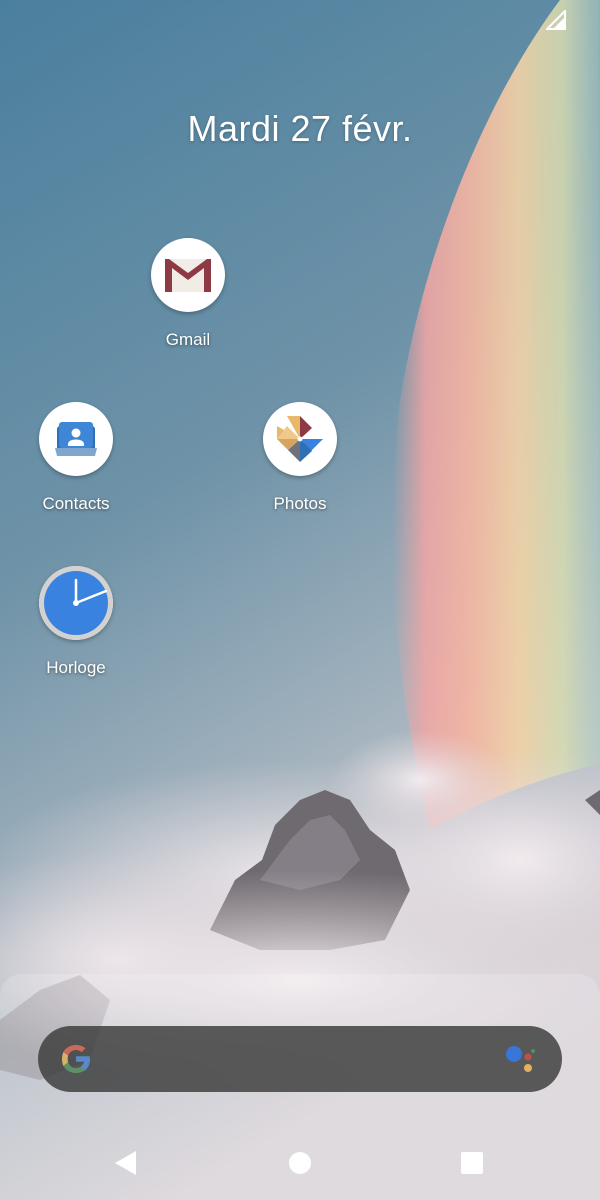  Describe the element at coordinates (300, 1059) in the screenshot. I see `google-search-bar` at that location.